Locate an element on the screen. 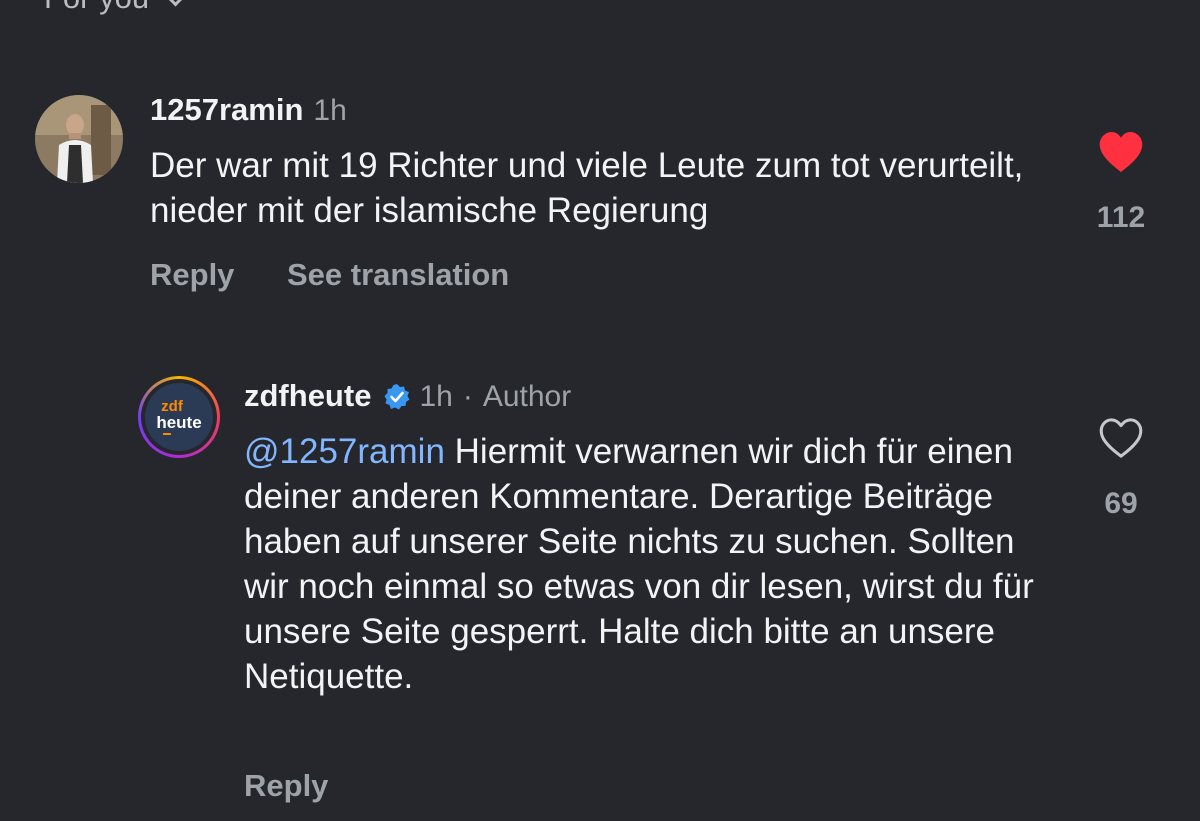 This screenshot has width=1200, height=821. like-count: 69 is located at coordinates (1121, 503).